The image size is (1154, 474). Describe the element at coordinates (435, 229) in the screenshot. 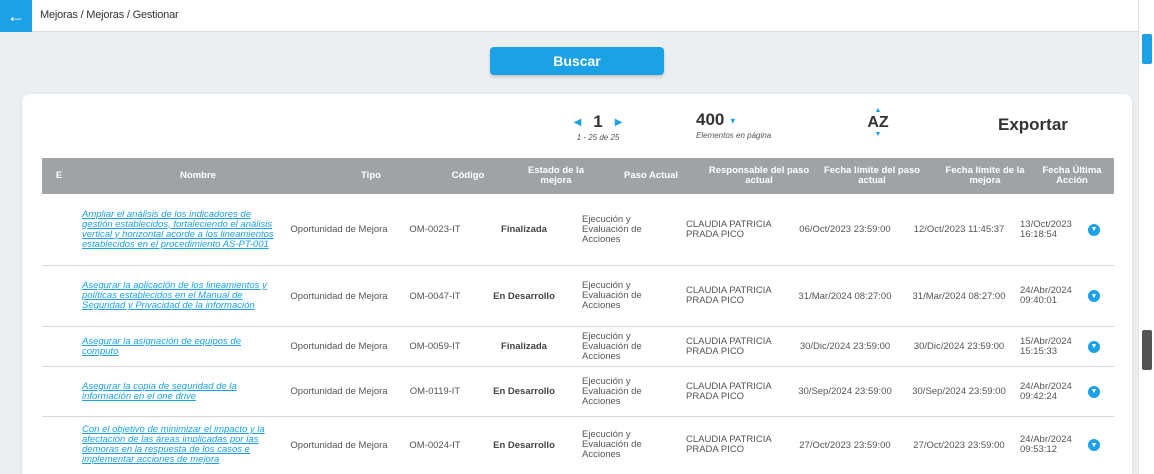

I see `row-codigo: OM-0023-IT` at that location.